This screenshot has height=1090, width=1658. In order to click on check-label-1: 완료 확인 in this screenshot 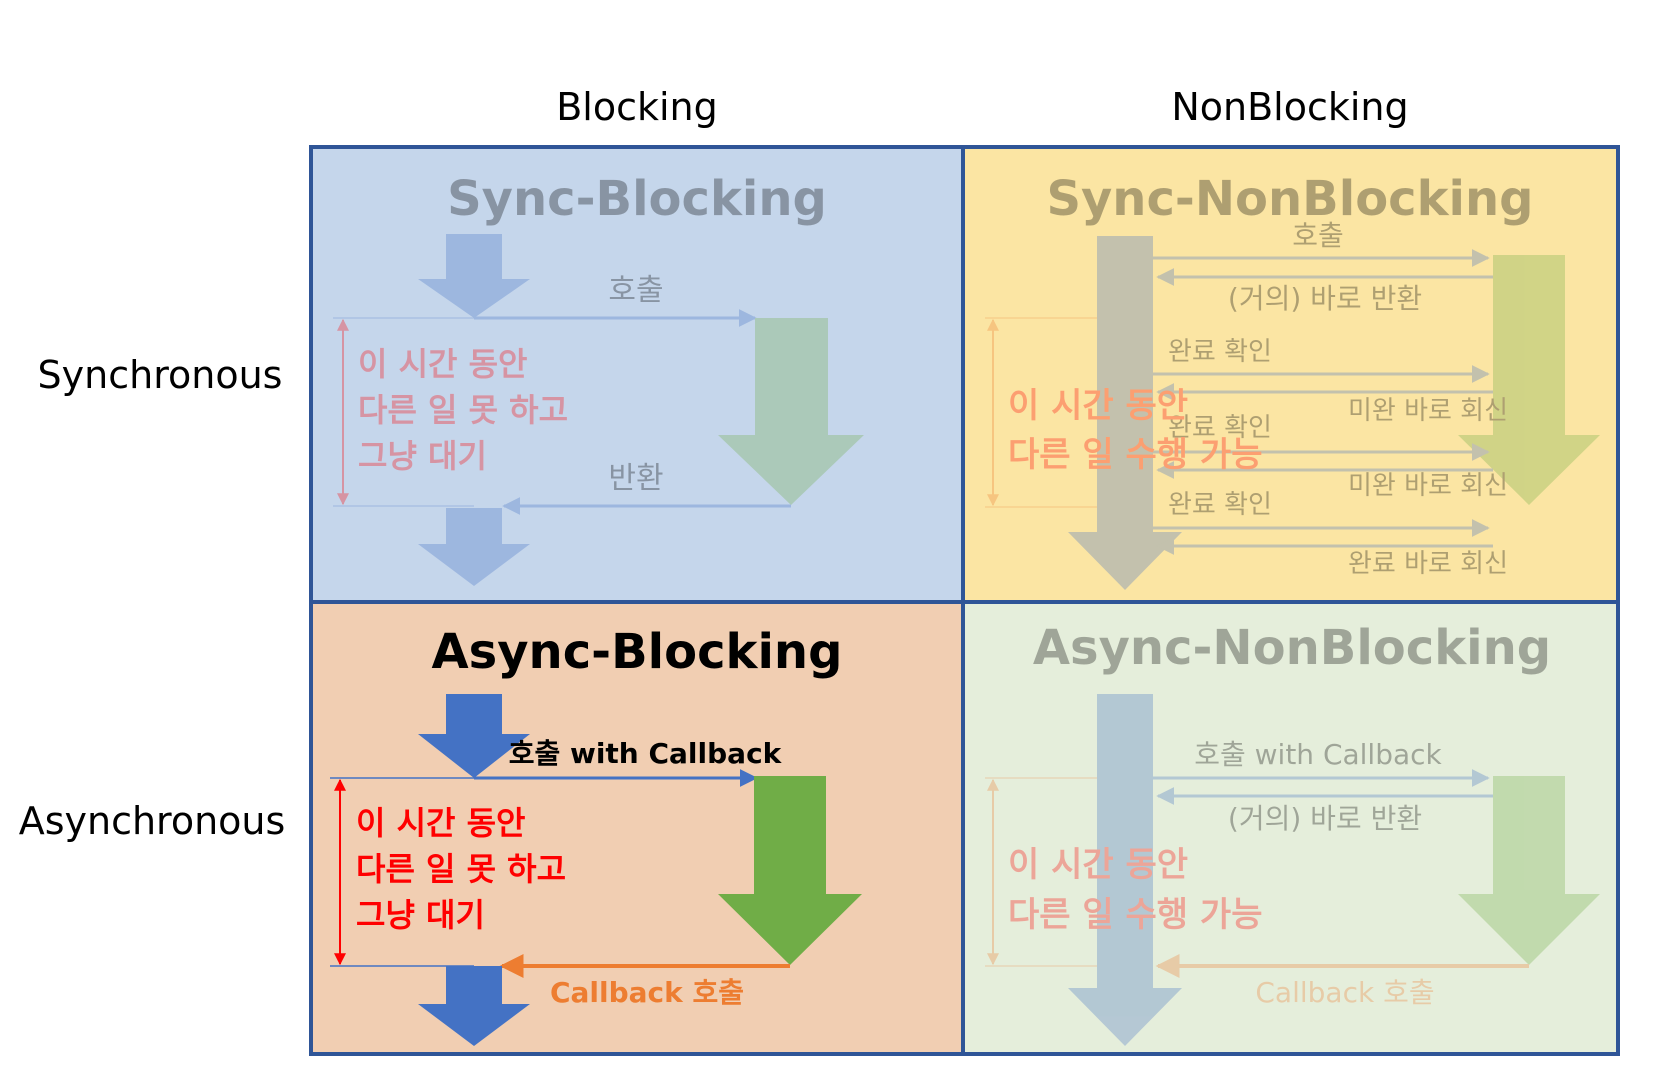, I will do `click(1220, 352)`.